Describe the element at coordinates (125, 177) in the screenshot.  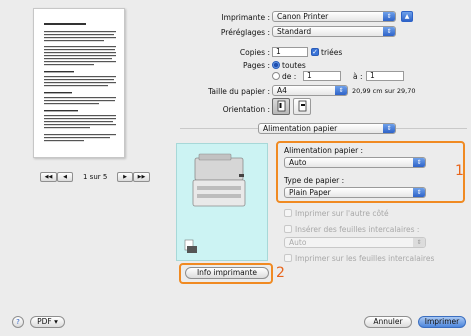
I see `next-page-button: ▶` at that location.